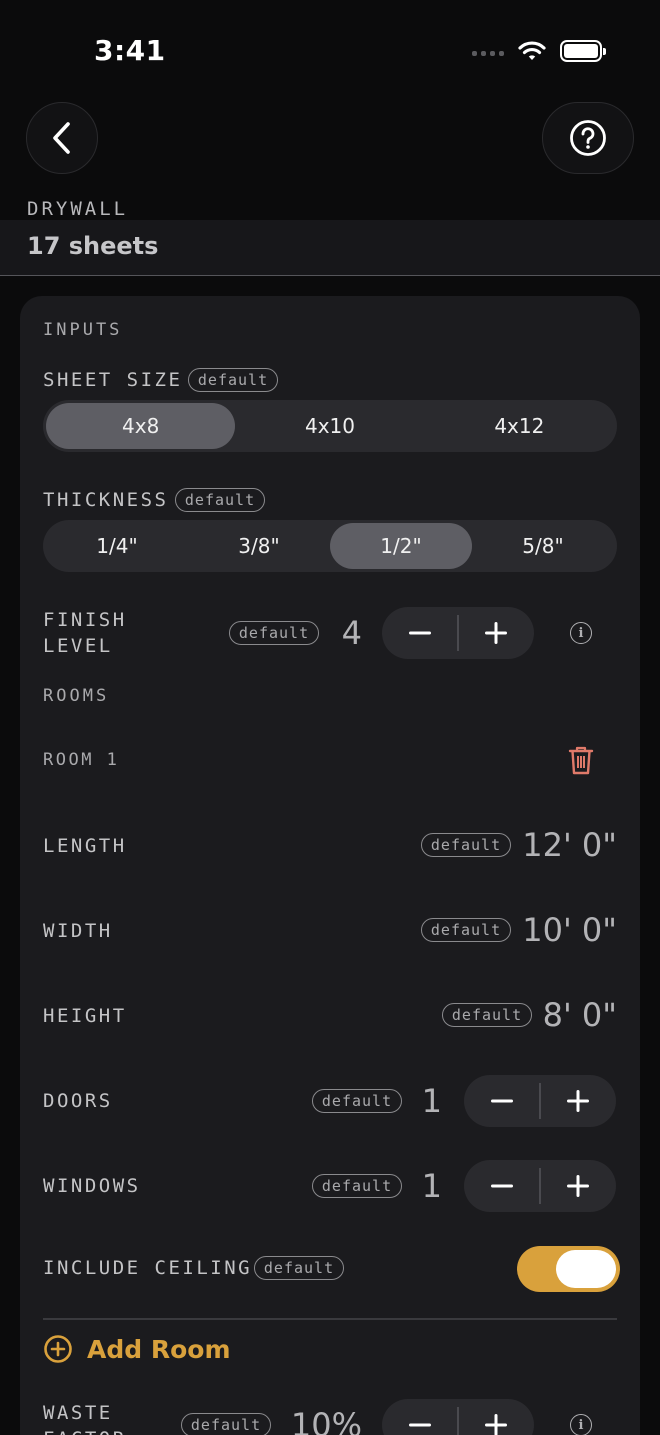 This screenshot has height=1435, width=660. I want to click on length-default-badge: default, so click(466, 845).